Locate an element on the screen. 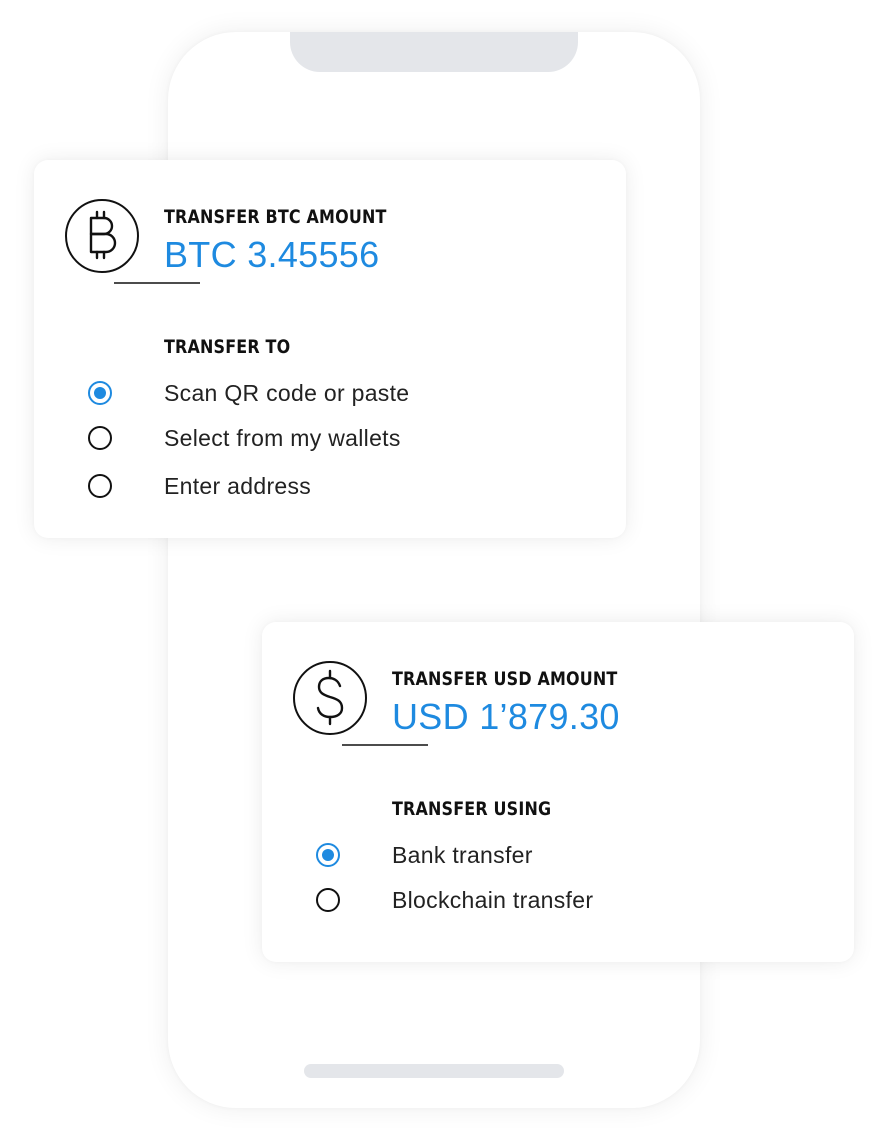  radio-select-wallet is located at coordinates (100, 438).